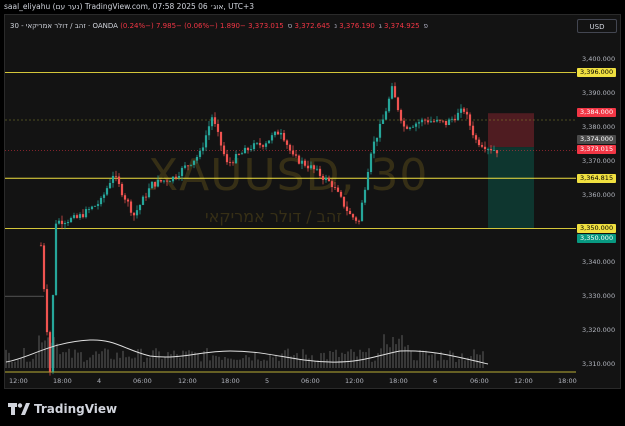 This screenshot has width=625, height=426. I want to click on price-tick-label: 3,360.000, so click(599, 194).